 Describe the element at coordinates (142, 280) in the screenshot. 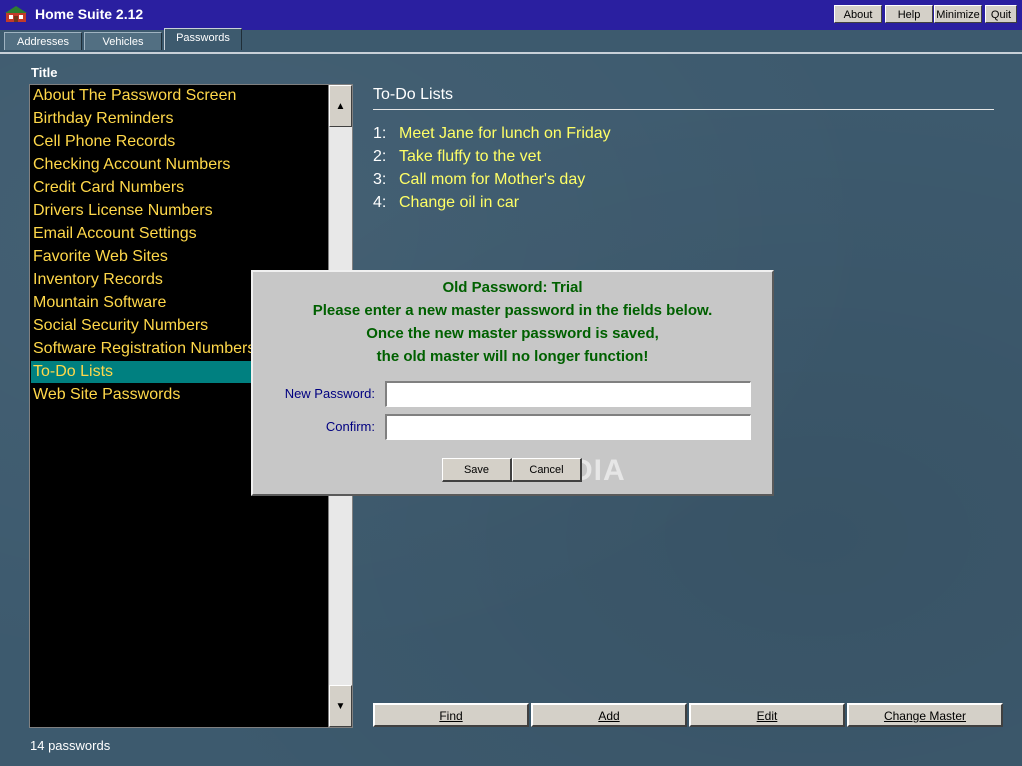

I see `list-item: Inventory Records` at that location.